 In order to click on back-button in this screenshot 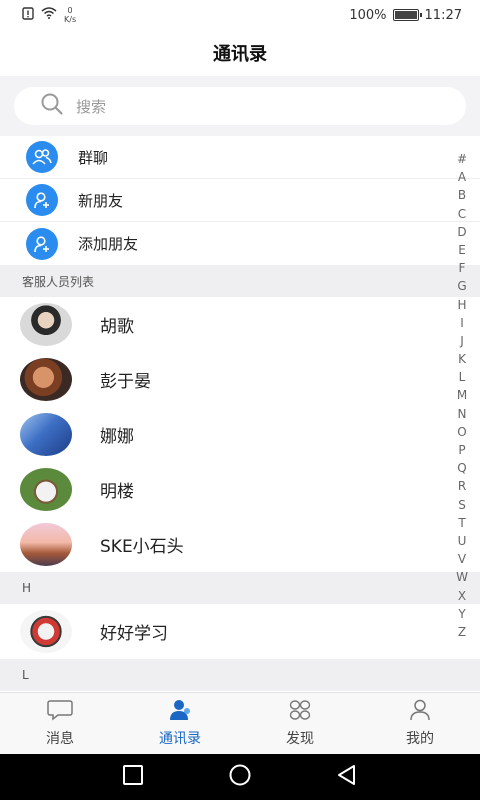, I will do `click(347, 777)`.